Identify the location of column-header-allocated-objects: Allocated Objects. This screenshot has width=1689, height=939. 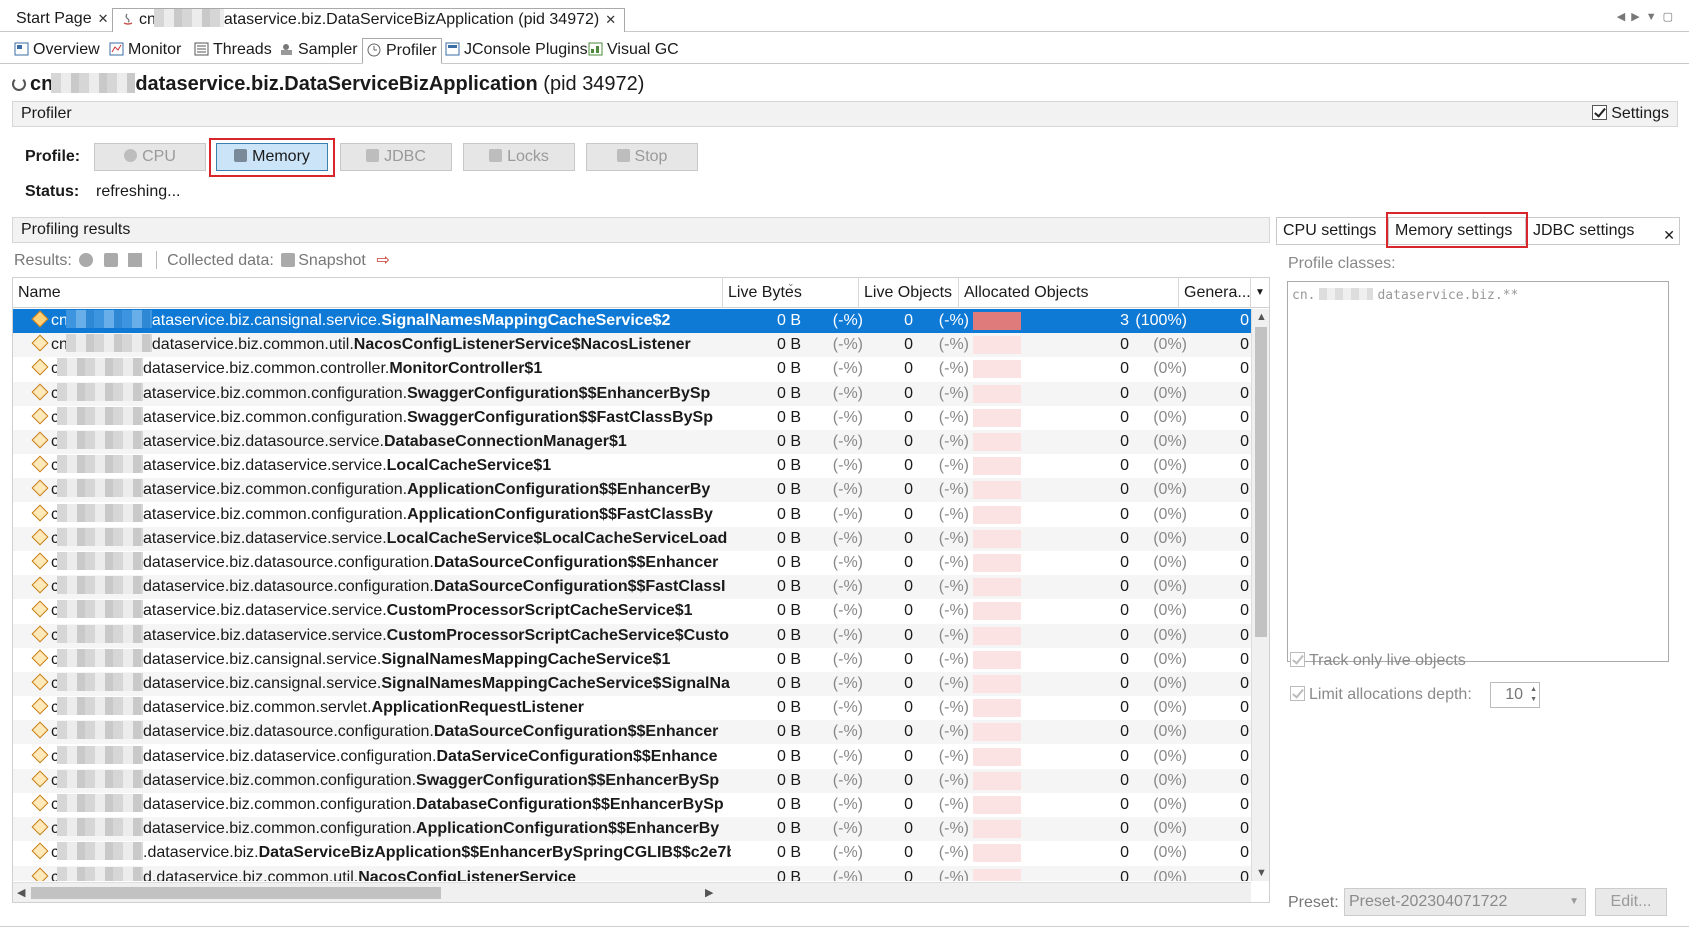
(1069, 293).